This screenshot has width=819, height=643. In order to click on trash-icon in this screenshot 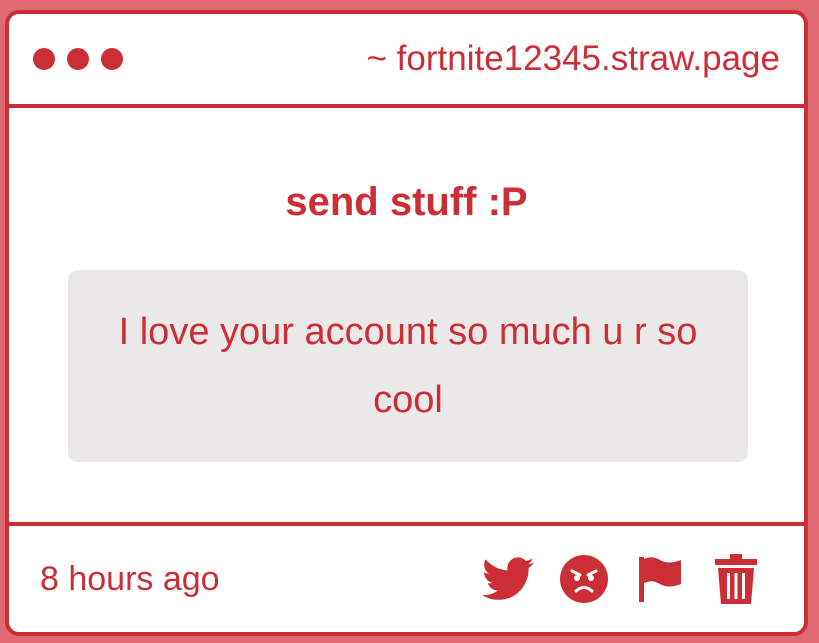, I will do `click(736, 579)`.